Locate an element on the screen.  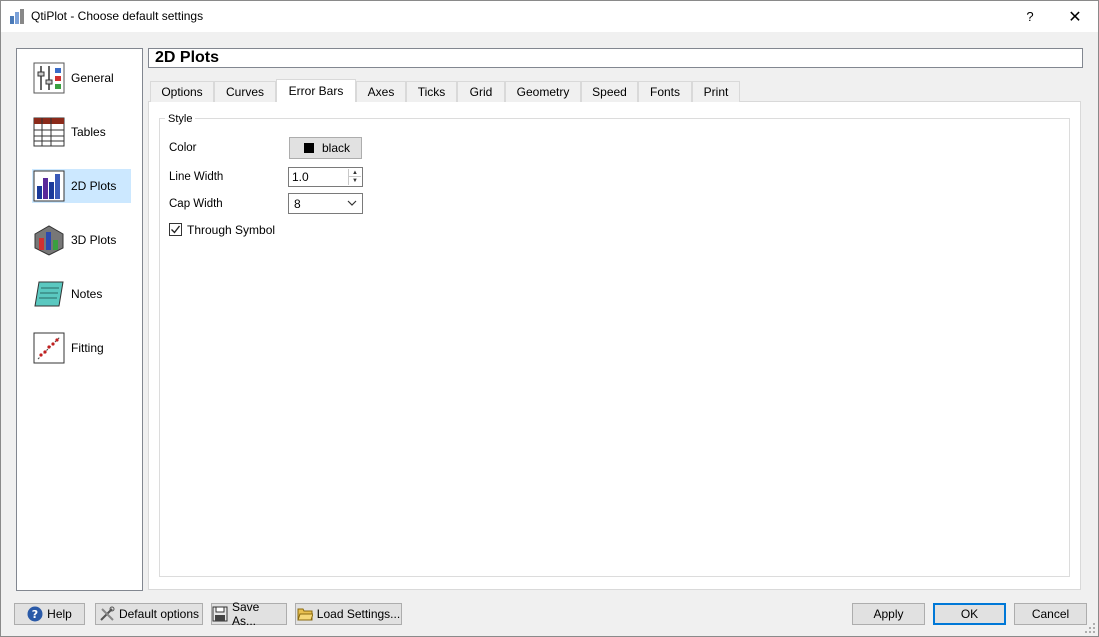
default-options-button: Default options is located at coordinates (149, 614).